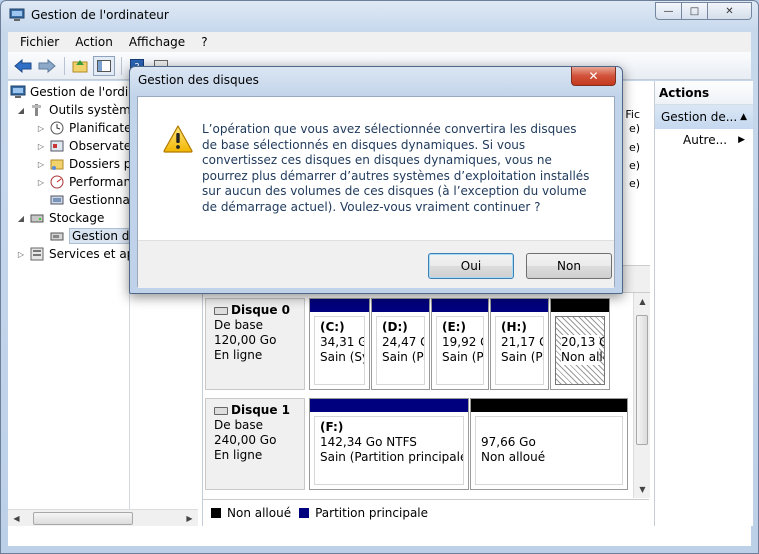 Image resolution: width=759 pixels, height=554 pixels. What do you see at coordinates (642, 301) in the screenshot?
I see `scroll-up-icon: ▲` at bounding box center [642, 301].